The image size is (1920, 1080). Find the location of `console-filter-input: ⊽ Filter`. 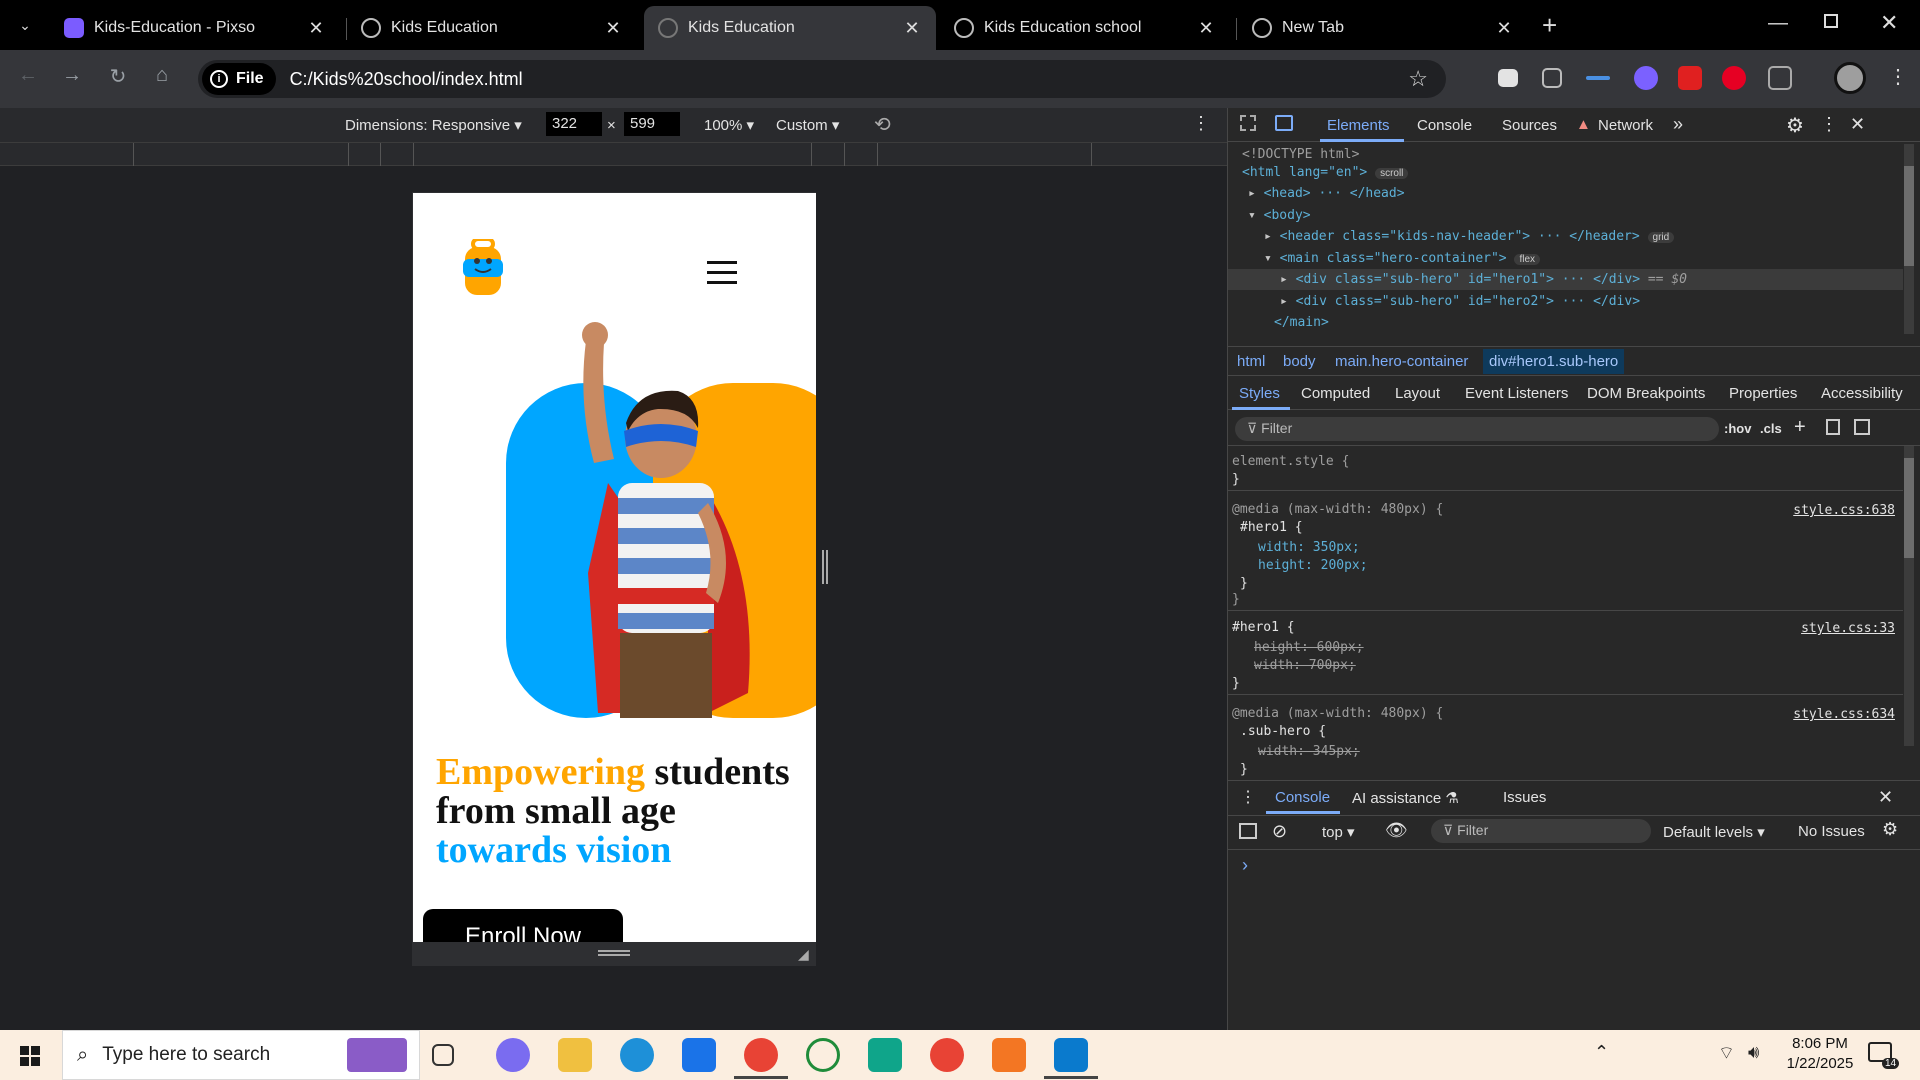

console-filter-input: ⊽ Filter is located at coordinates (1541, 831).